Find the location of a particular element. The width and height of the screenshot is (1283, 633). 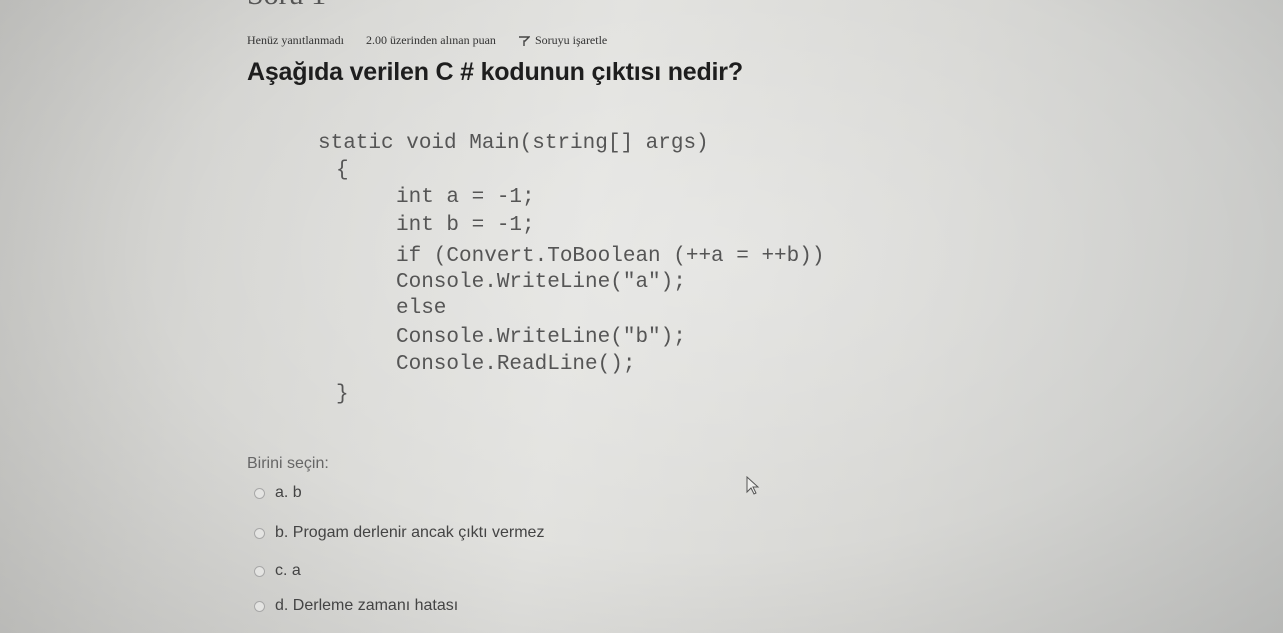

code-line: static void Main(string[] args) is located at coordinates (513, 143).